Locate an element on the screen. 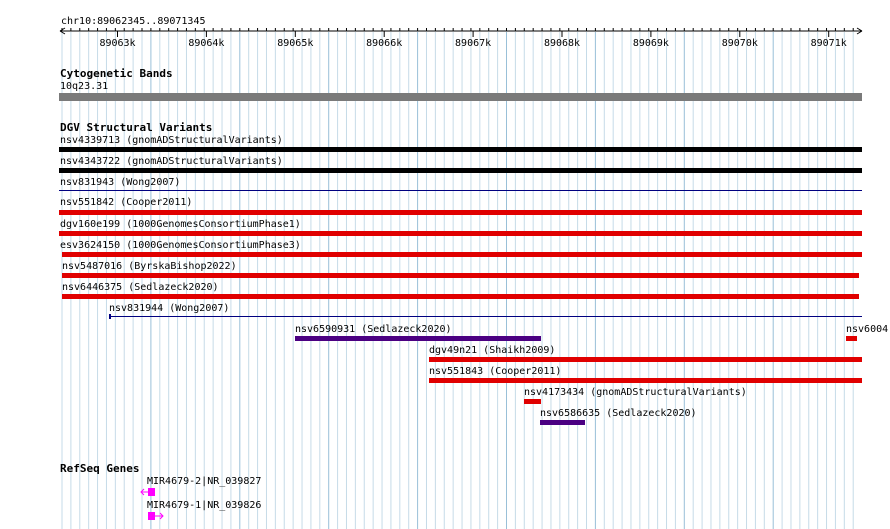 The image size is (890, 529). ruler-tick-label: 89065k is located at coordinates (295, 43).